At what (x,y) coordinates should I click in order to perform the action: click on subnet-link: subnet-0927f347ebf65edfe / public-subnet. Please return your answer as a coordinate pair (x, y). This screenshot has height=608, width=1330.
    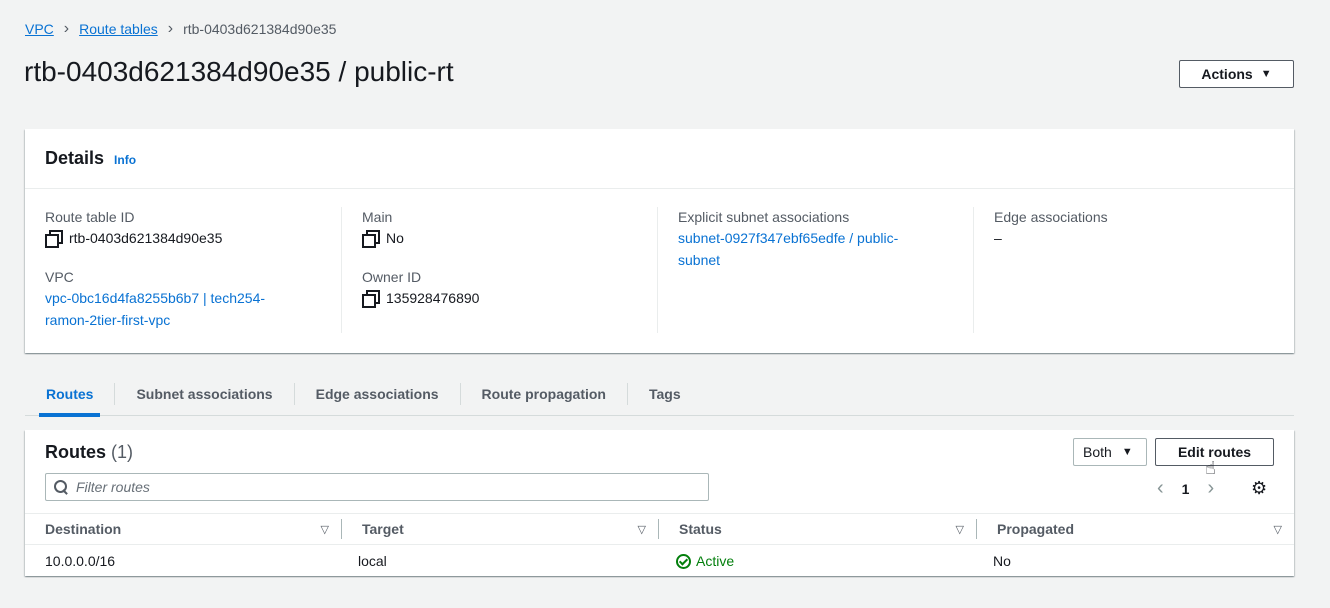
    Looking at the image, I should click on (803, 249).